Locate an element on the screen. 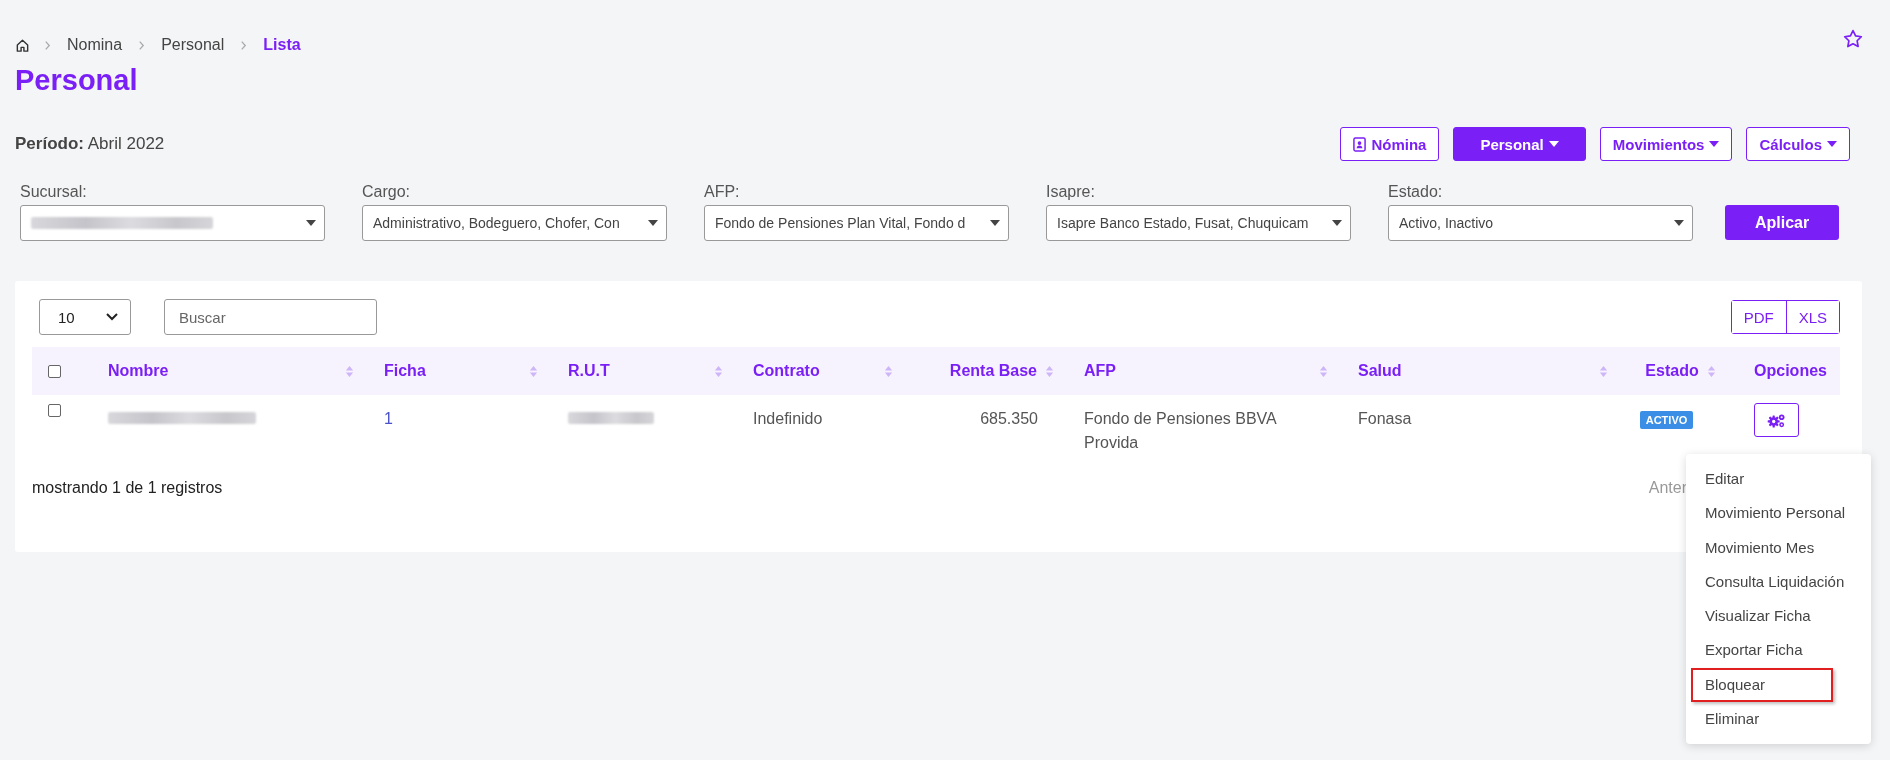 This screenshot has width=1890, height=760. column-header: Ficha is located at coordinates (405, 371).